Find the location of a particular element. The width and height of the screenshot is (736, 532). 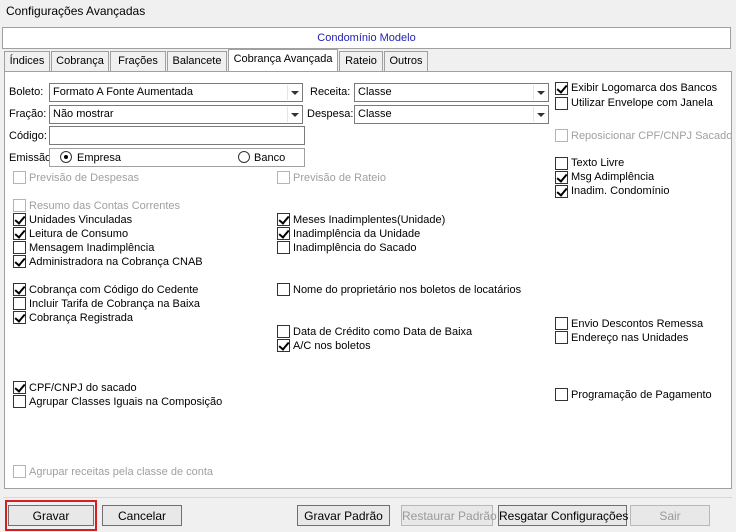

inadim-condominio-checkbox is located at coordinates (561, 191).